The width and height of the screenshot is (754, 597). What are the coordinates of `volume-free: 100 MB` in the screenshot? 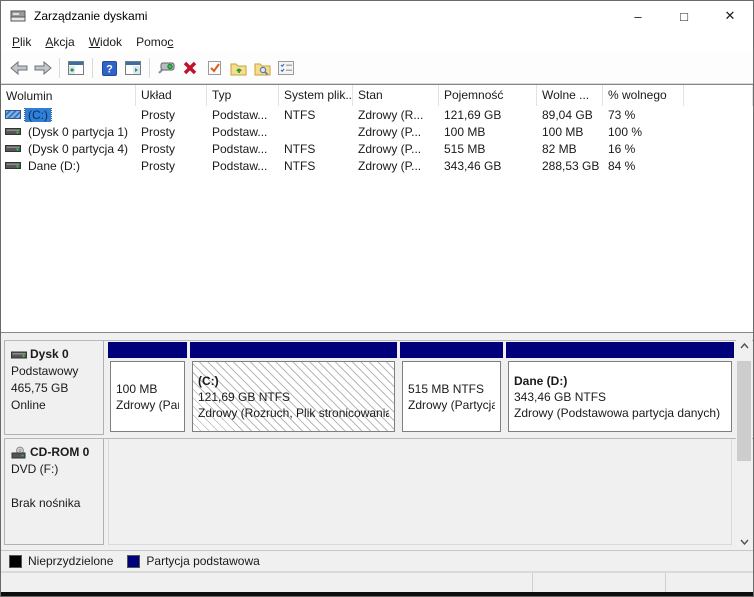 It's located at (563, 131).